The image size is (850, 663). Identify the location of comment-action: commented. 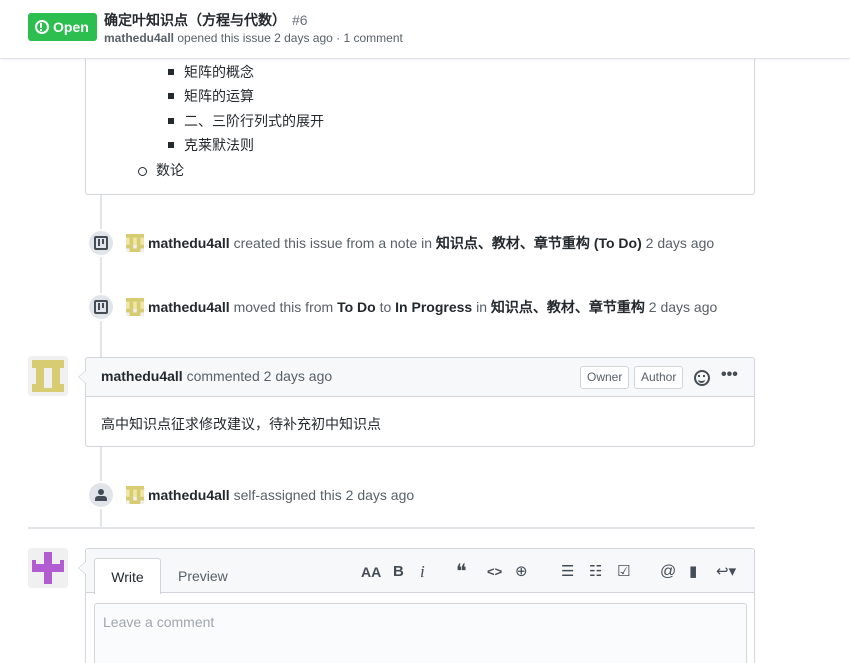
(223, 376).